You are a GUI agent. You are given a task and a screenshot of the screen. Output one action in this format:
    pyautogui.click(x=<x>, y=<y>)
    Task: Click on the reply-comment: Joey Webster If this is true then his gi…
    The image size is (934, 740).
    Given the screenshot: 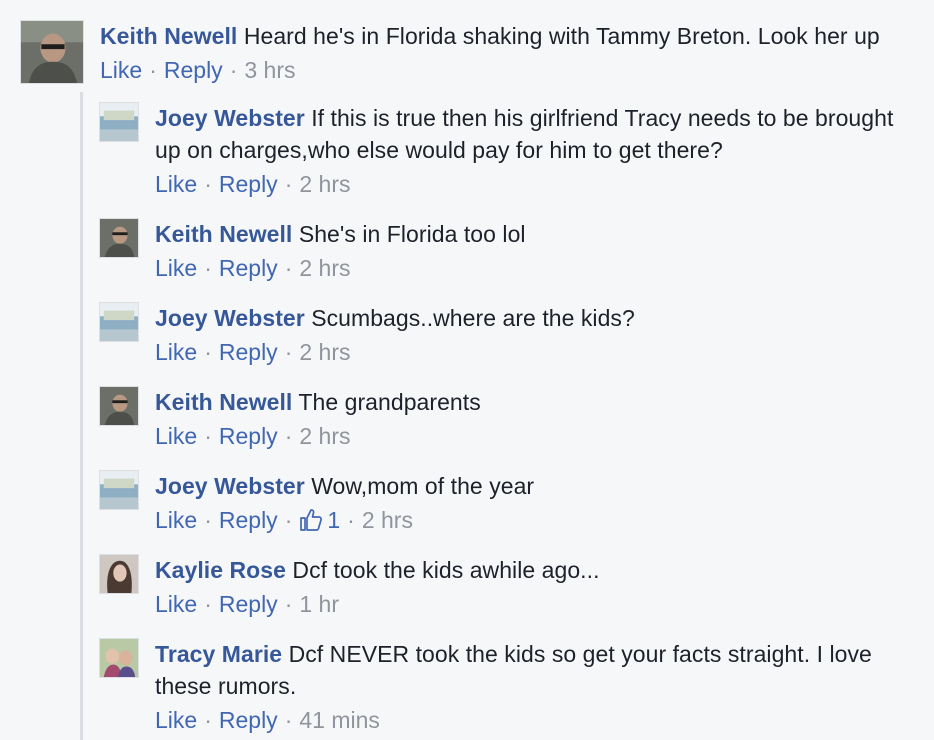 What is the action you would take?
    pyautogui.click(x=499, y=151)
    